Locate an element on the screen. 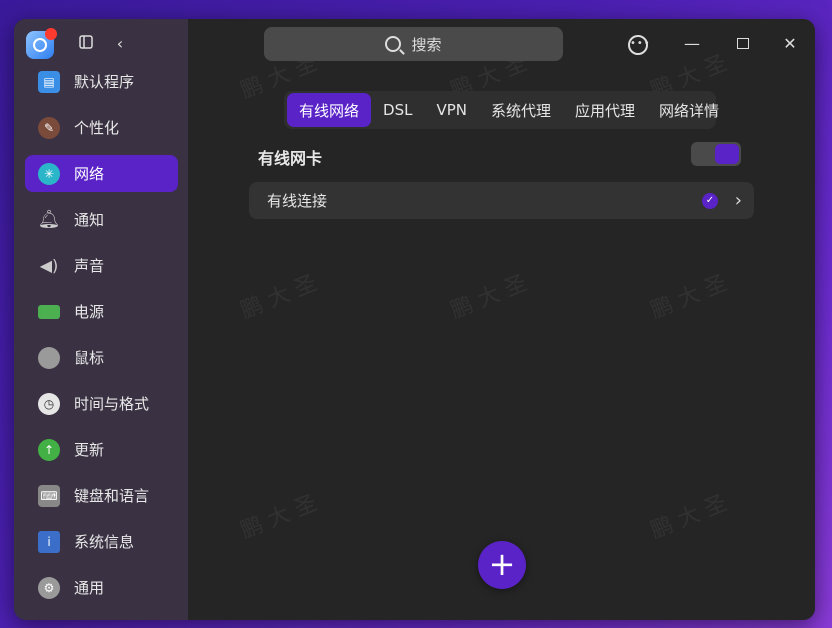  sidebar-item-network: ✳ 网络 is located at coordinates (101, 173).